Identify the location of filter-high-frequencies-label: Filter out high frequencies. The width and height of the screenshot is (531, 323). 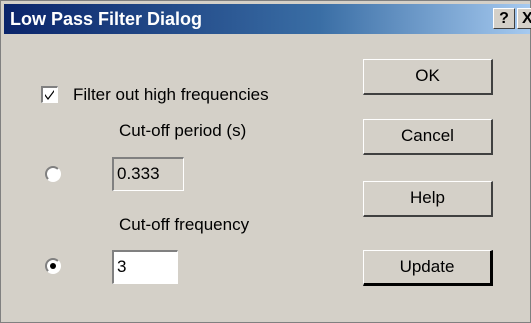
(171, 94).